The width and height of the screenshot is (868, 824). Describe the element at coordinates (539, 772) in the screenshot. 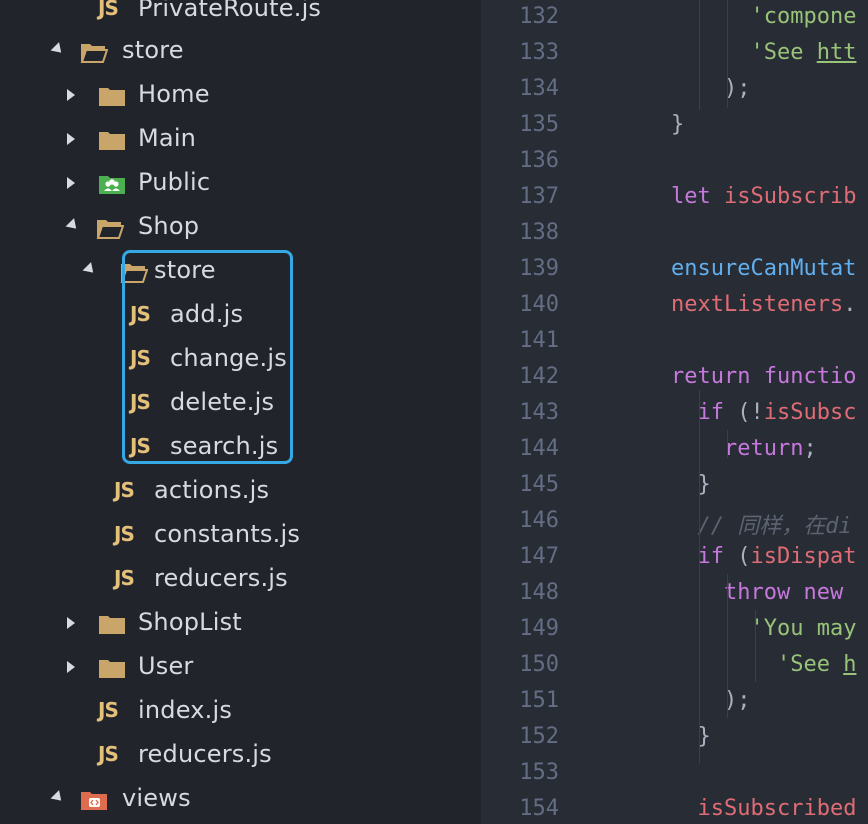

I see `line-number: 153` at that location.